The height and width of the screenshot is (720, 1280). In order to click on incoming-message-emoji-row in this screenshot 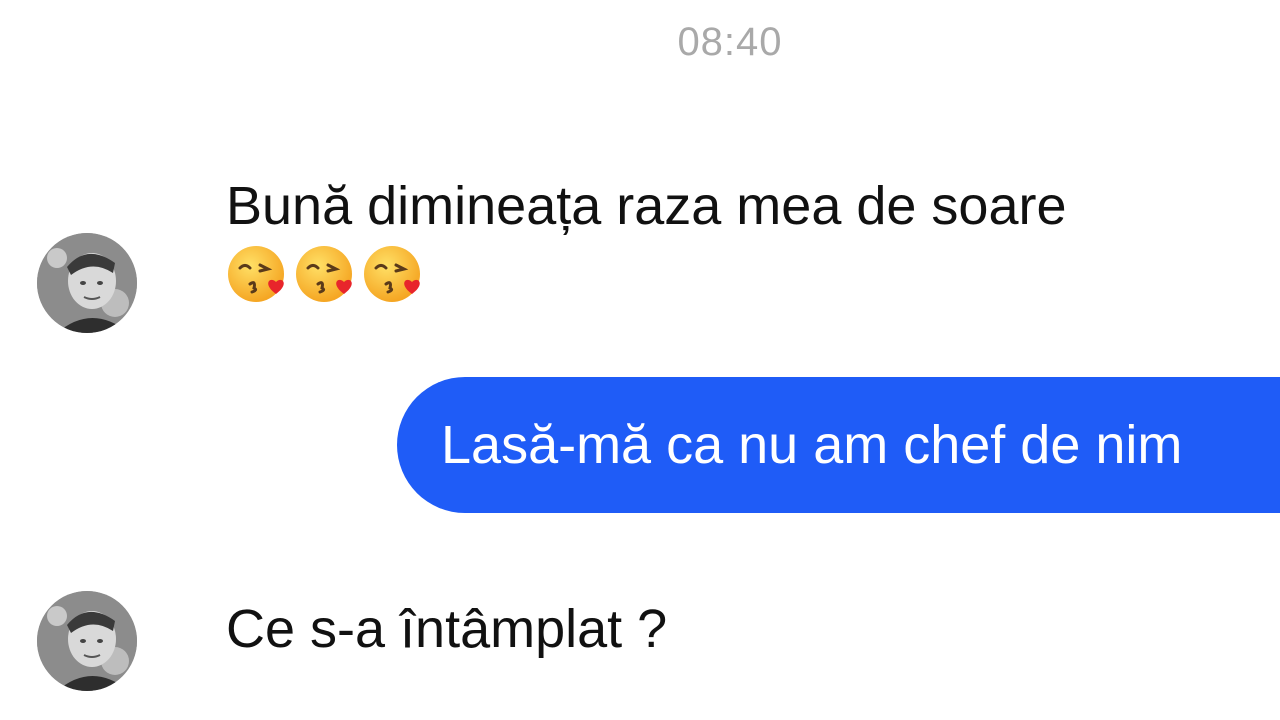, I will do `click(326, 274)`.